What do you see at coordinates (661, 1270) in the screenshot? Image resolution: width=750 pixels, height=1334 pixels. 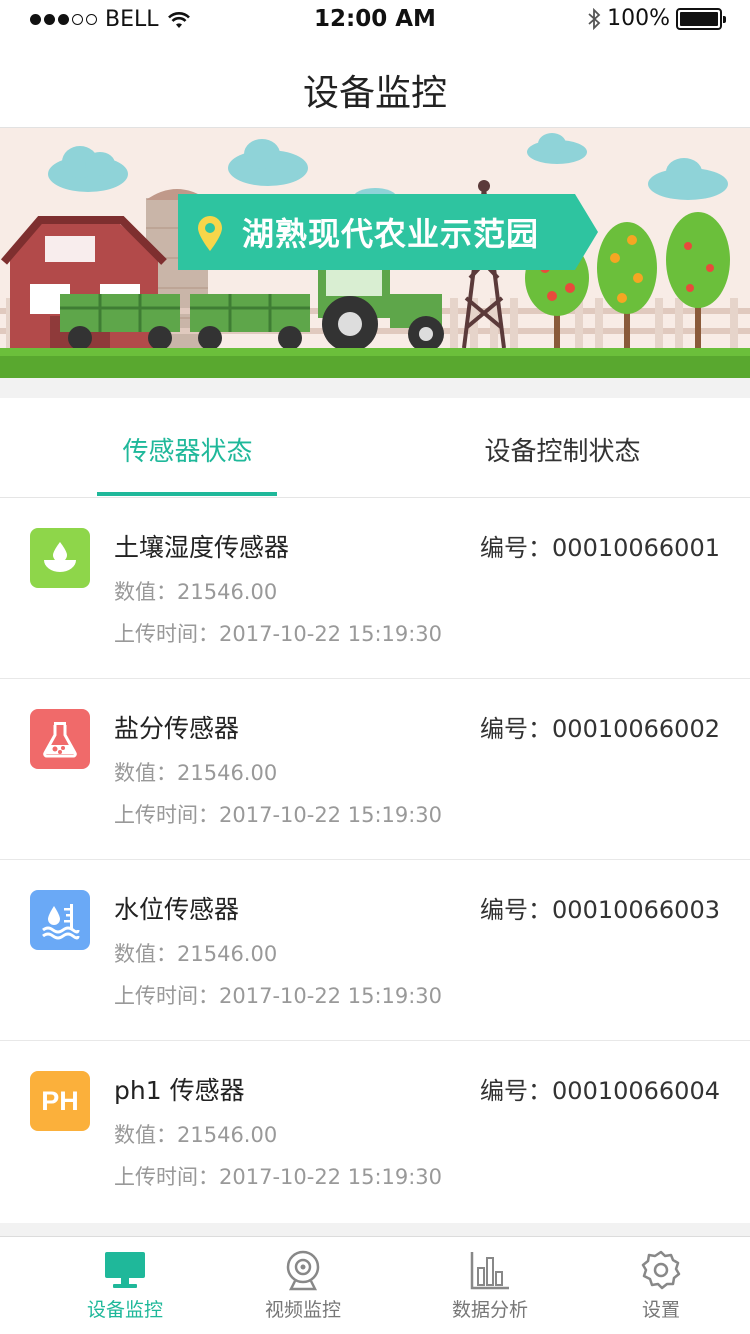 I see `gear-icon` at bounding box center [661, 1270].